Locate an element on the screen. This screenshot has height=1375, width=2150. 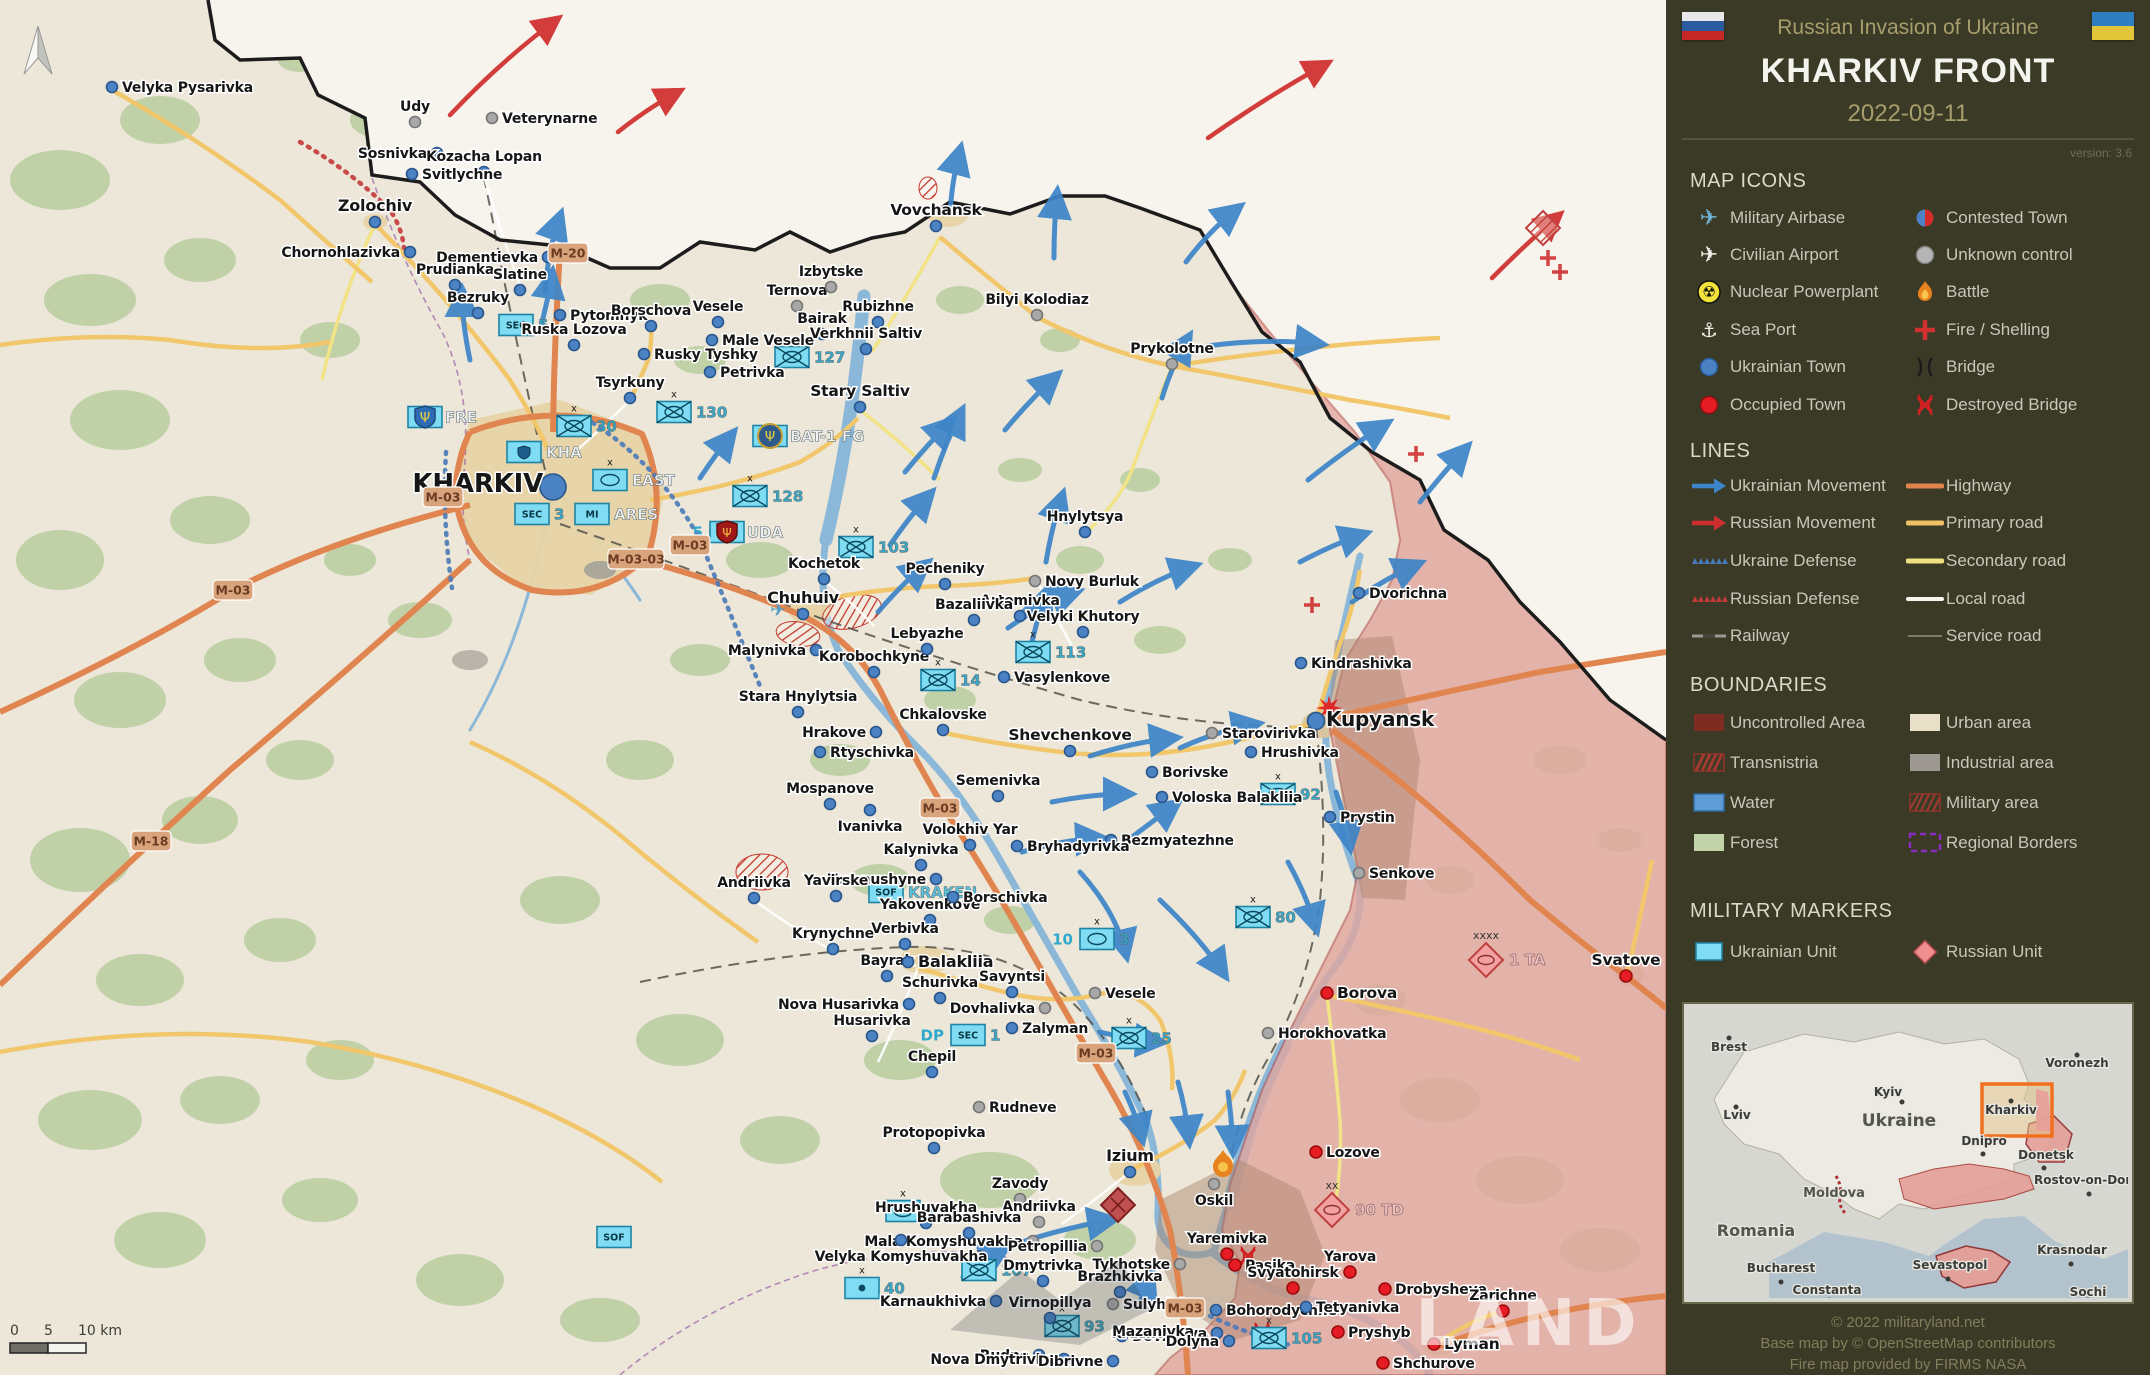
boundaries-heading: BOUNDARIES is located at coordinates (1759, 685).